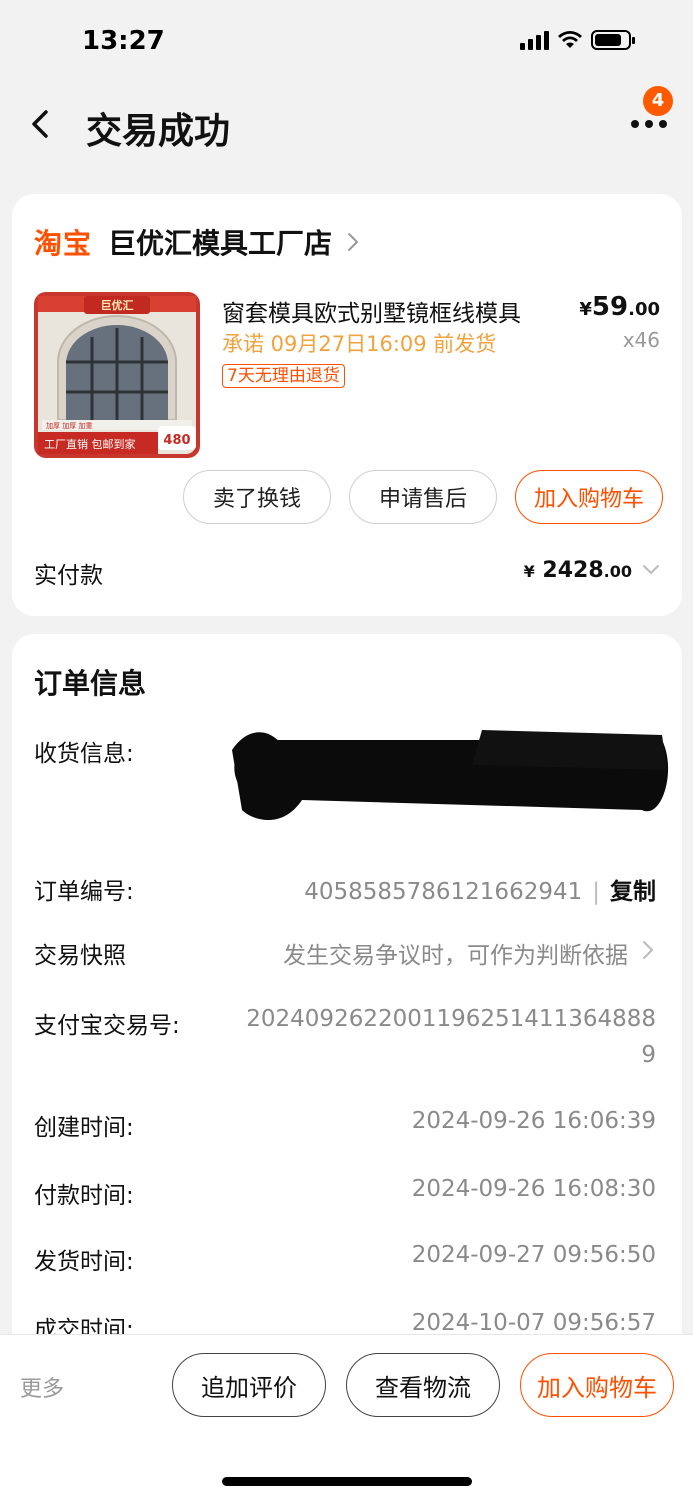 The width and height of the screenshot is (693, 1500). I want to click on bottom-add-to-cart-button: 加入购物车, so click(597, 1385).